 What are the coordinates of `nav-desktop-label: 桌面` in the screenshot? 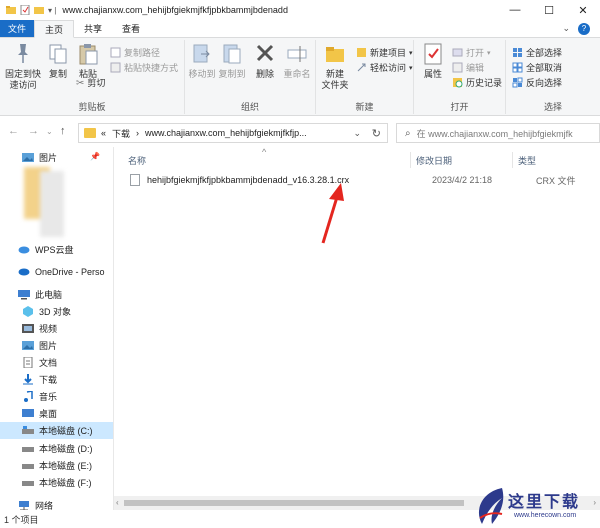 It's located at (48, 414).